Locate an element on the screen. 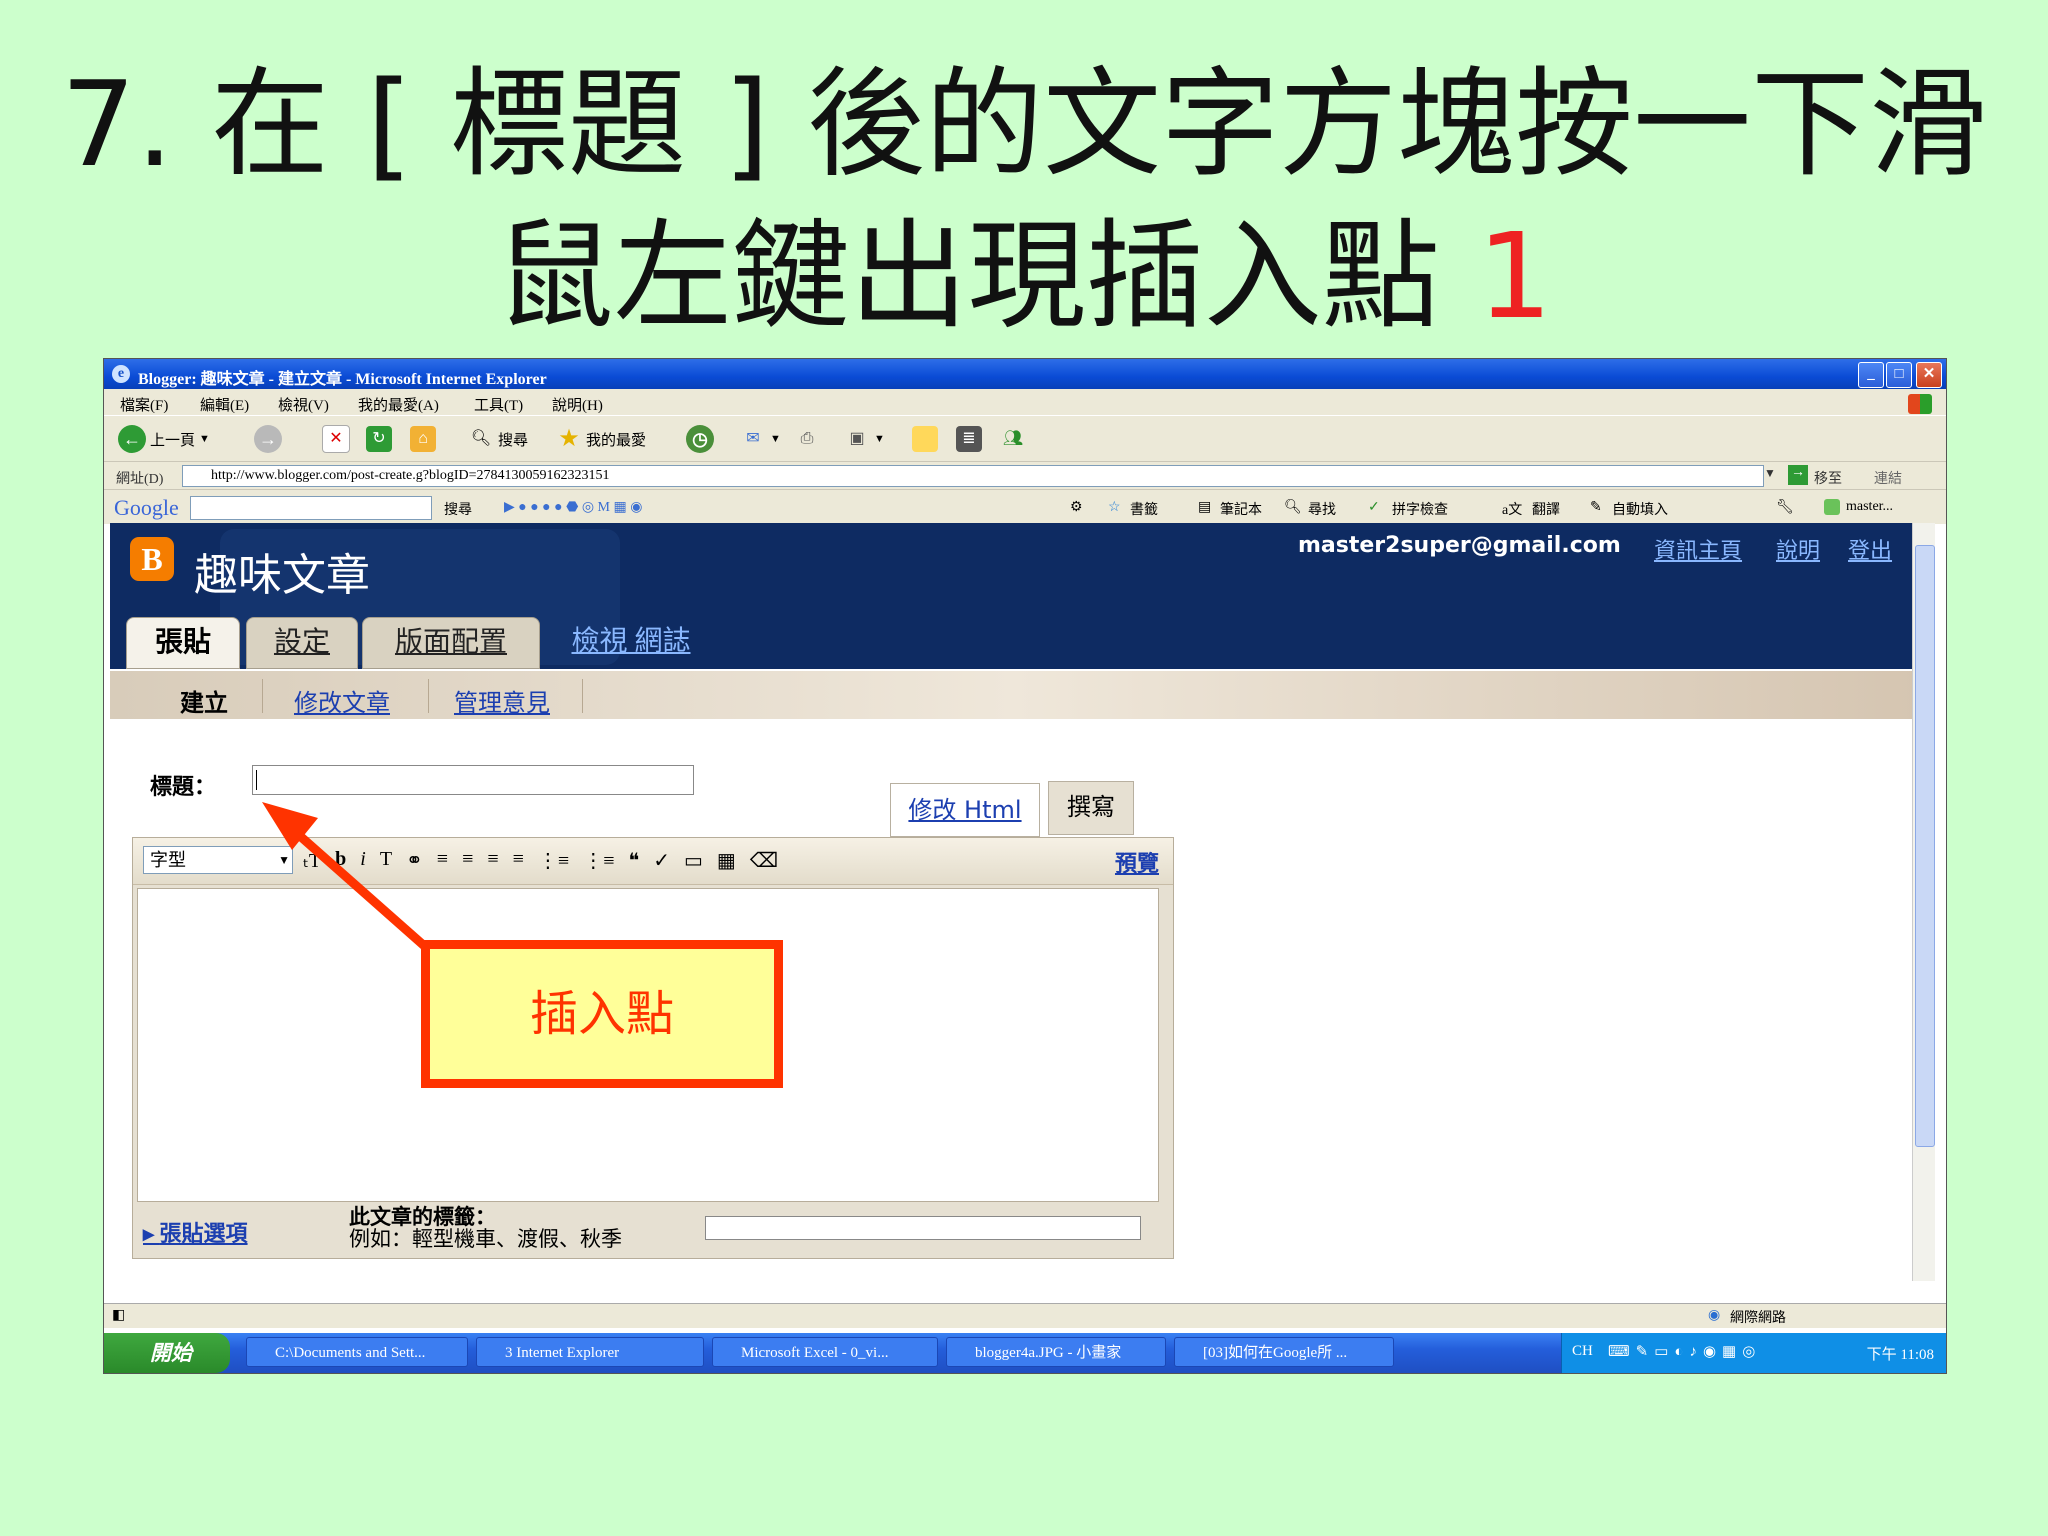  insertion-point-callout: 插入點 is located at coordinates (602, 1014).